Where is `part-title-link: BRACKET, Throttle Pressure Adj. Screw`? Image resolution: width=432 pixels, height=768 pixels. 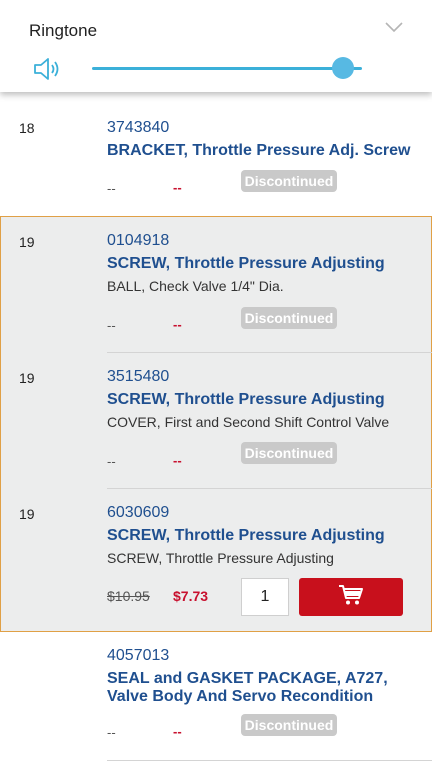 part-title-link: BRACKET, Throttle Pressure Adj. Screw is located at coordinates (266, 151).